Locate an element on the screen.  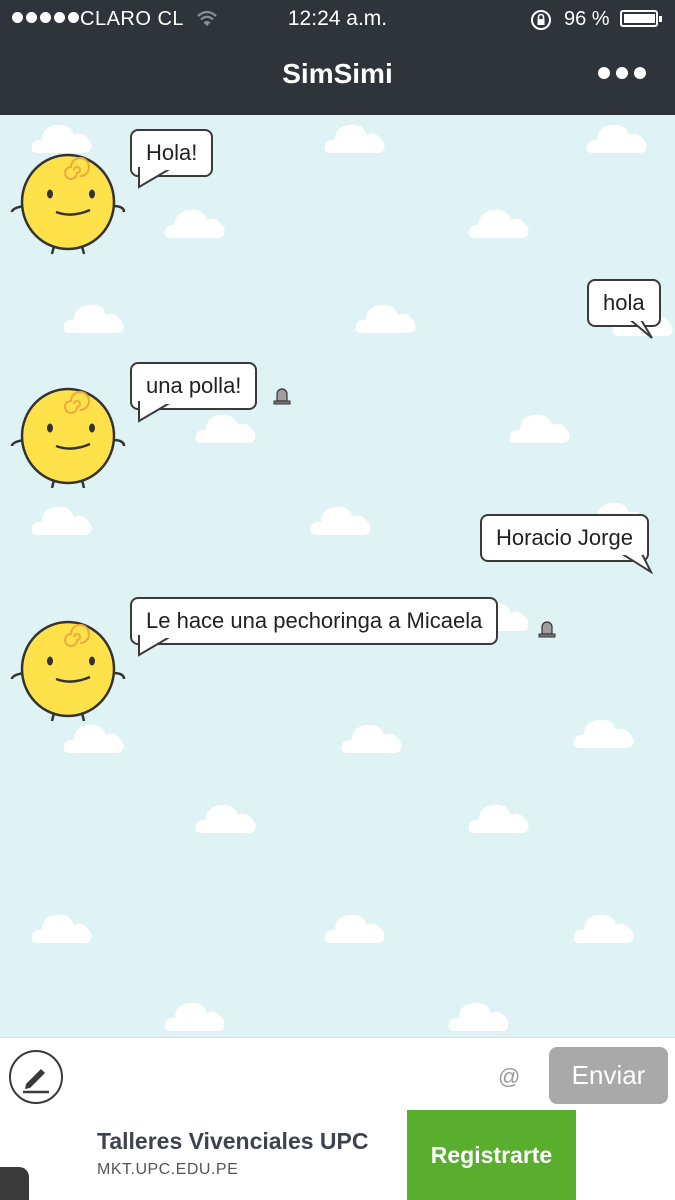
battery-icon is located at coordinates (641, 18).